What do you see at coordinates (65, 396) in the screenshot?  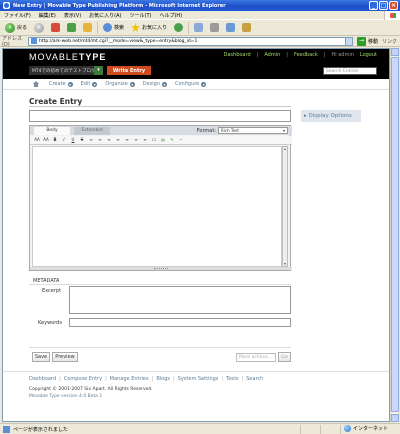 I see `version-link: Movable Type version 4.0 Beta 1` at bounding box center [65, 396].